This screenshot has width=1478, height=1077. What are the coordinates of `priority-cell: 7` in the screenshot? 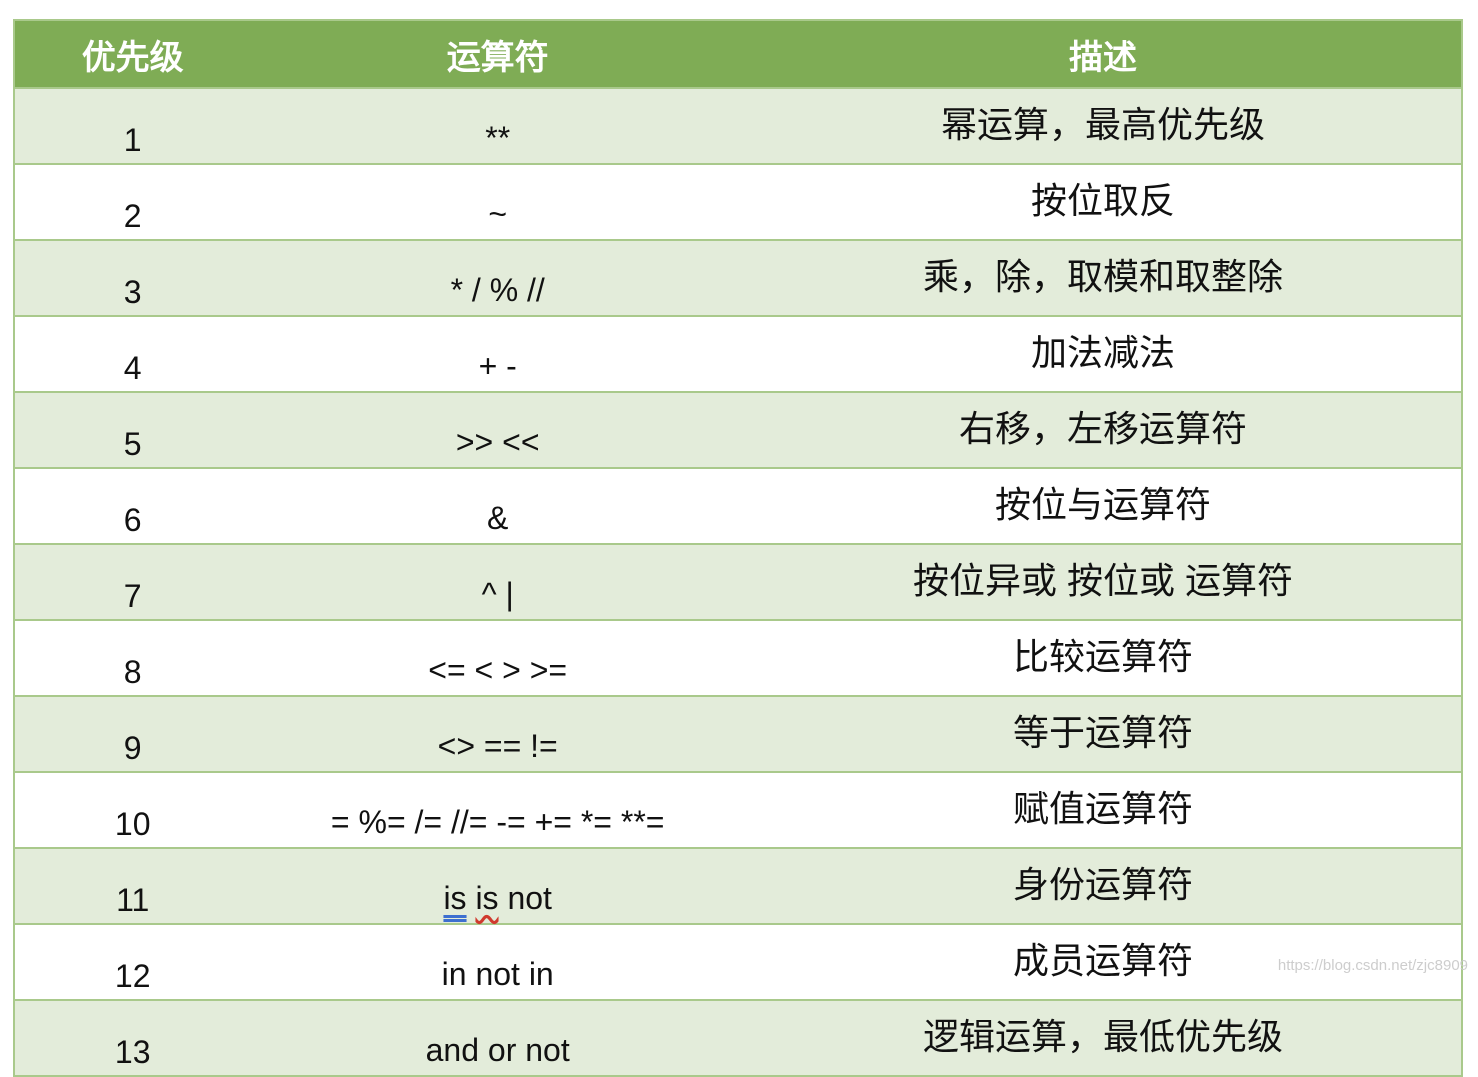 It's located at (132, 582).